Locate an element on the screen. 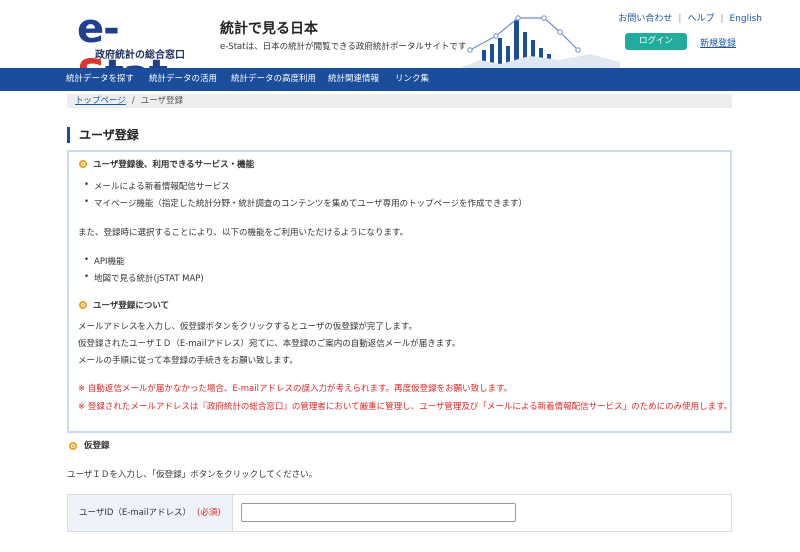 The width and height of the screenshot is (800, 552). top-utility-links: お問い合わせ | ヘルプ | English is located at coordinates (690, 19).